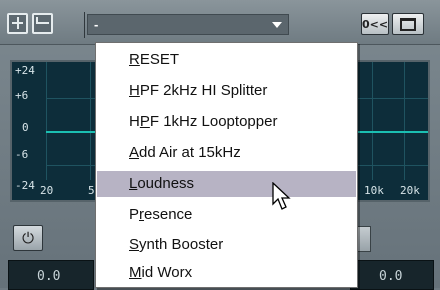 This screenshot has height=290, width=440. Describe the element at coordinates (188, 24) in the screenshot. I see `preset-selector: -` at that location.